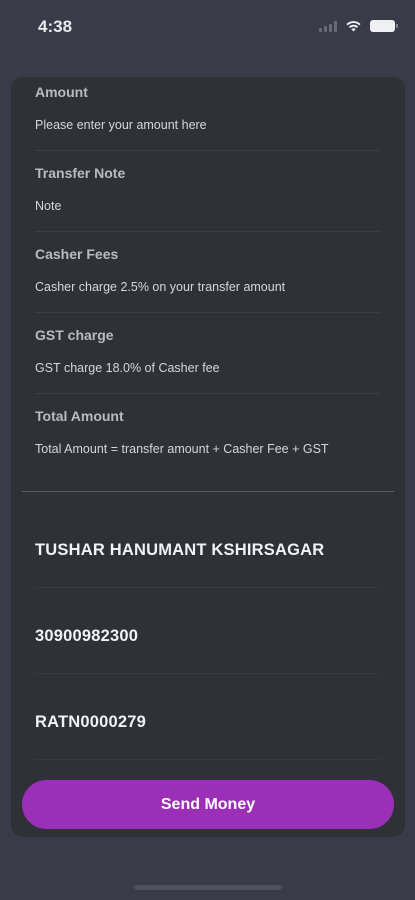 The width and height of the screenshot is (415, 900). Describe the element at coordinates (208, 887) in the screenshot. I see `home-indicator` at that location.